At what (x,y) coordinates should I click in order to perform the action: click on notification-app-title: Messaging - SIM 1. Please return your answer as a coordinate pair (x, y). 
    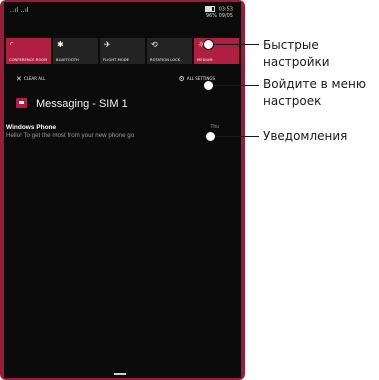
    Looking at the image, I should click on (82, 104).